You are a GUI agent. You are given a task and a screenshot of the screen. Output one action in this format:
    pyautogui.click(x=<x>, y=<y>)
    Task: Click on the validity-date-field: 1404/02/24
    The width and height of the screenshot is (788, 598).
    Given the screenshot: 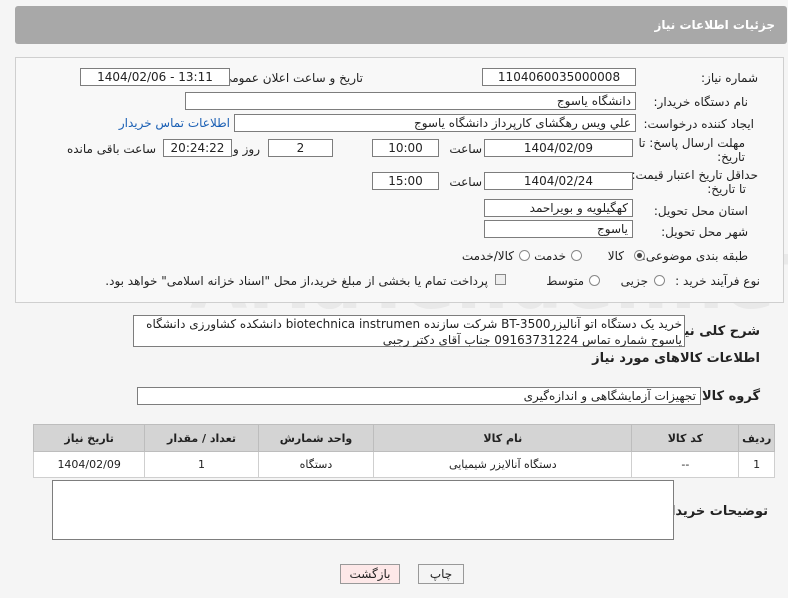 What is the action you would take?
    pyautogui.click(x=558, y=181)
    